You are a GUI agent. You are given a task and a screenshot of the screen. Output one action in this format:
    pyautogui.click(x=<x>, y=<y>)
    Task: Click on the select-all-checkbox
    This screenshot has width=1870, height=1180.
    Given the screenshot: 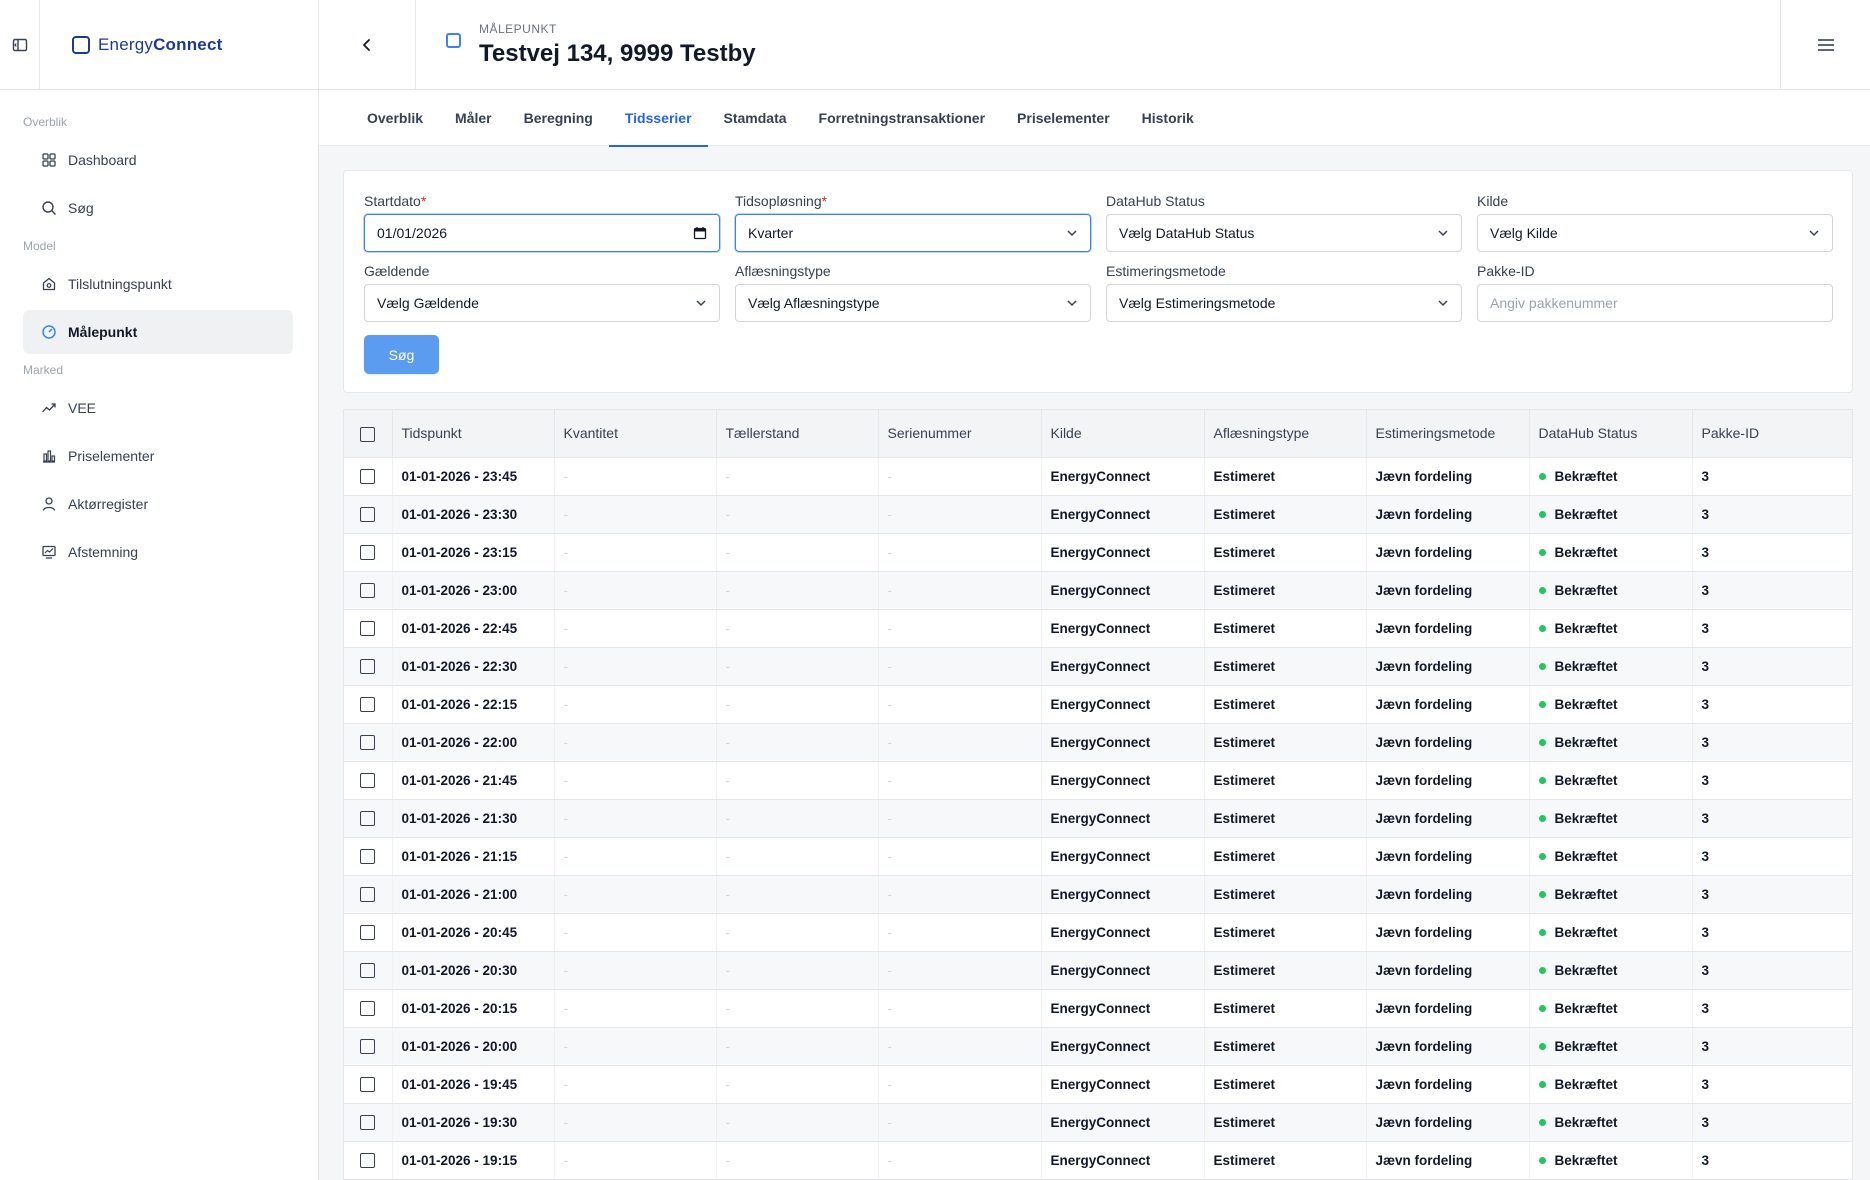 What is the action you would take?
    pyautogui.click(x=368, y=434)
    